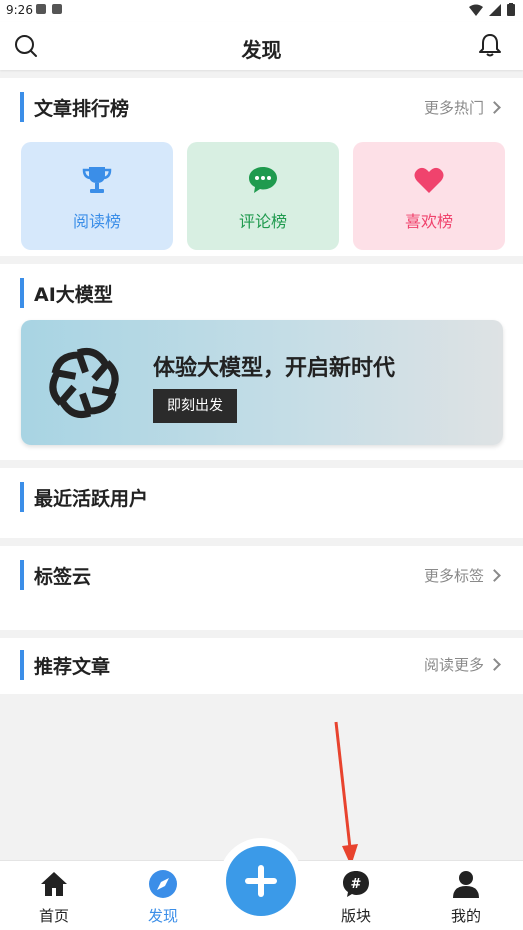  Describe the element at coordinates (97, 196) in the screenshot. I see `rank-card-reading: 阅读榜` at that location.